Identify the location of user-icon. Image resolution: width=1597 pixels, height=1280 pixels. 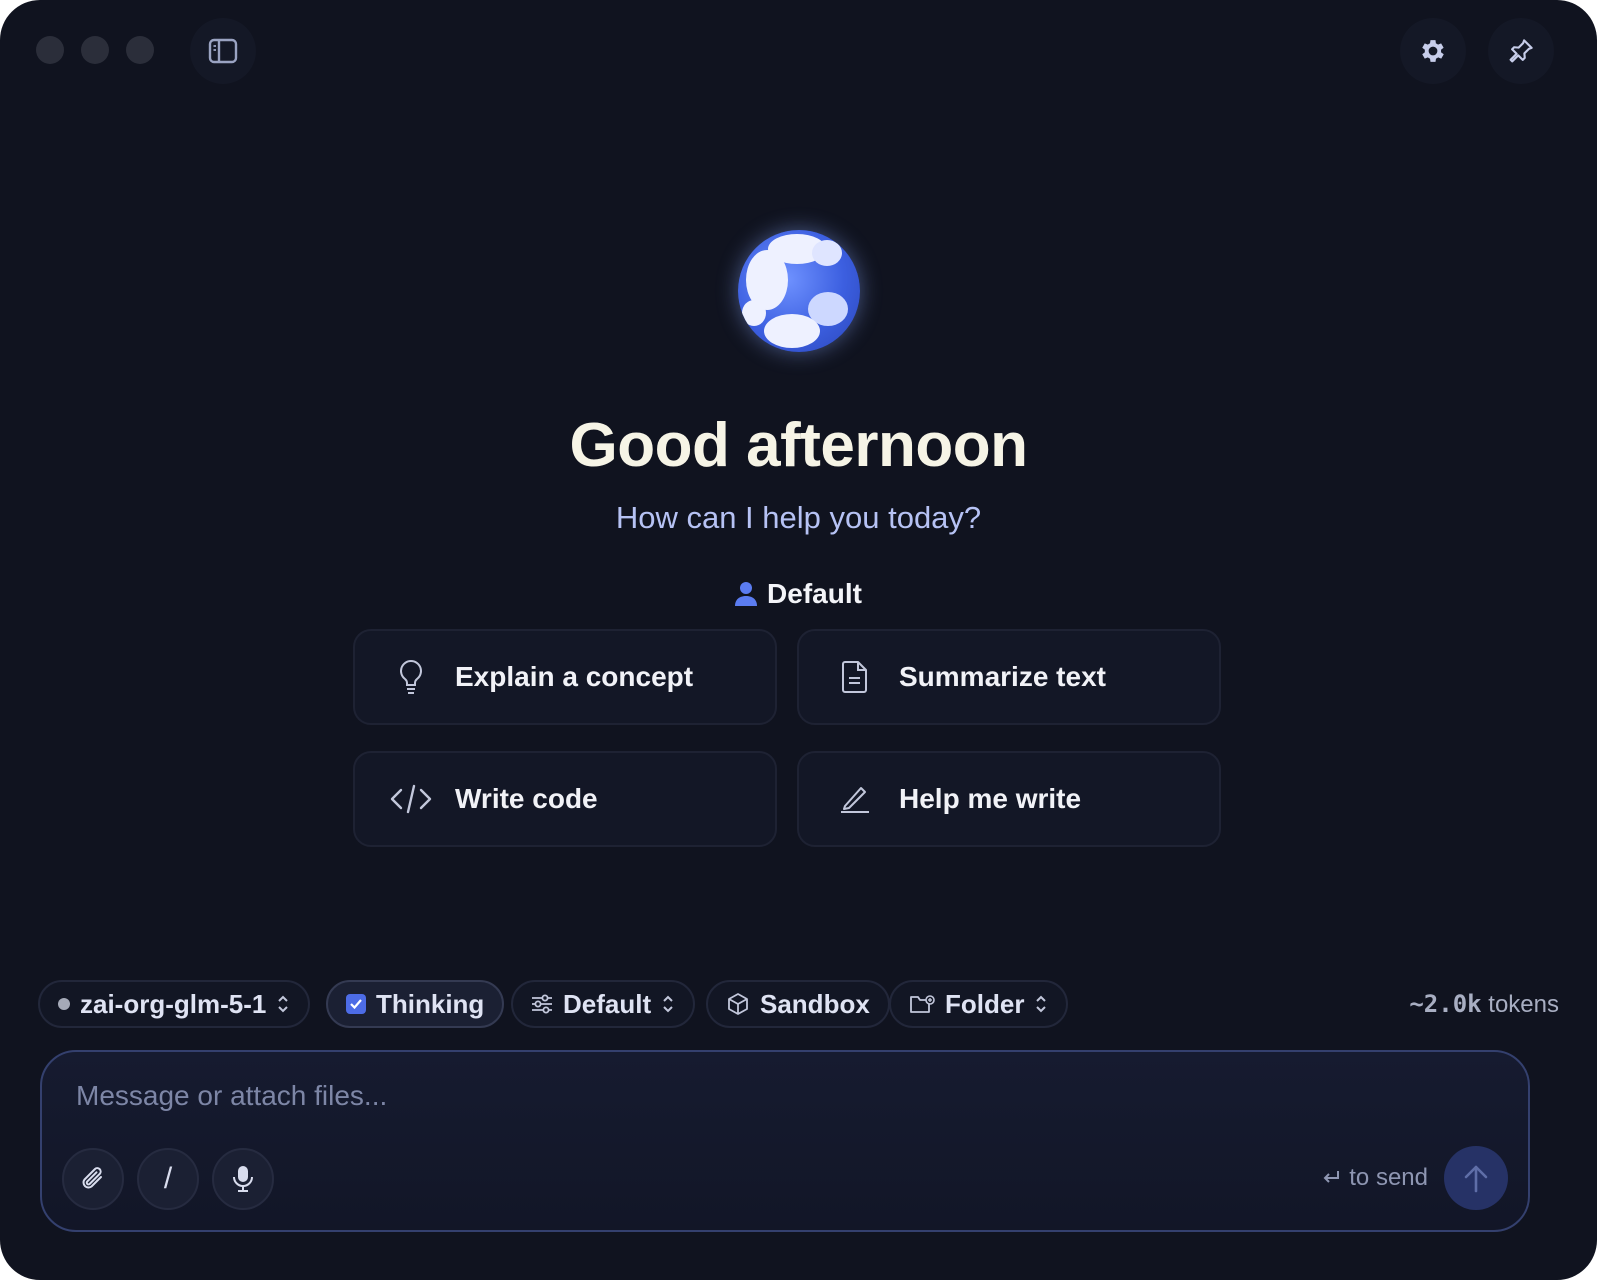
(746, 594).